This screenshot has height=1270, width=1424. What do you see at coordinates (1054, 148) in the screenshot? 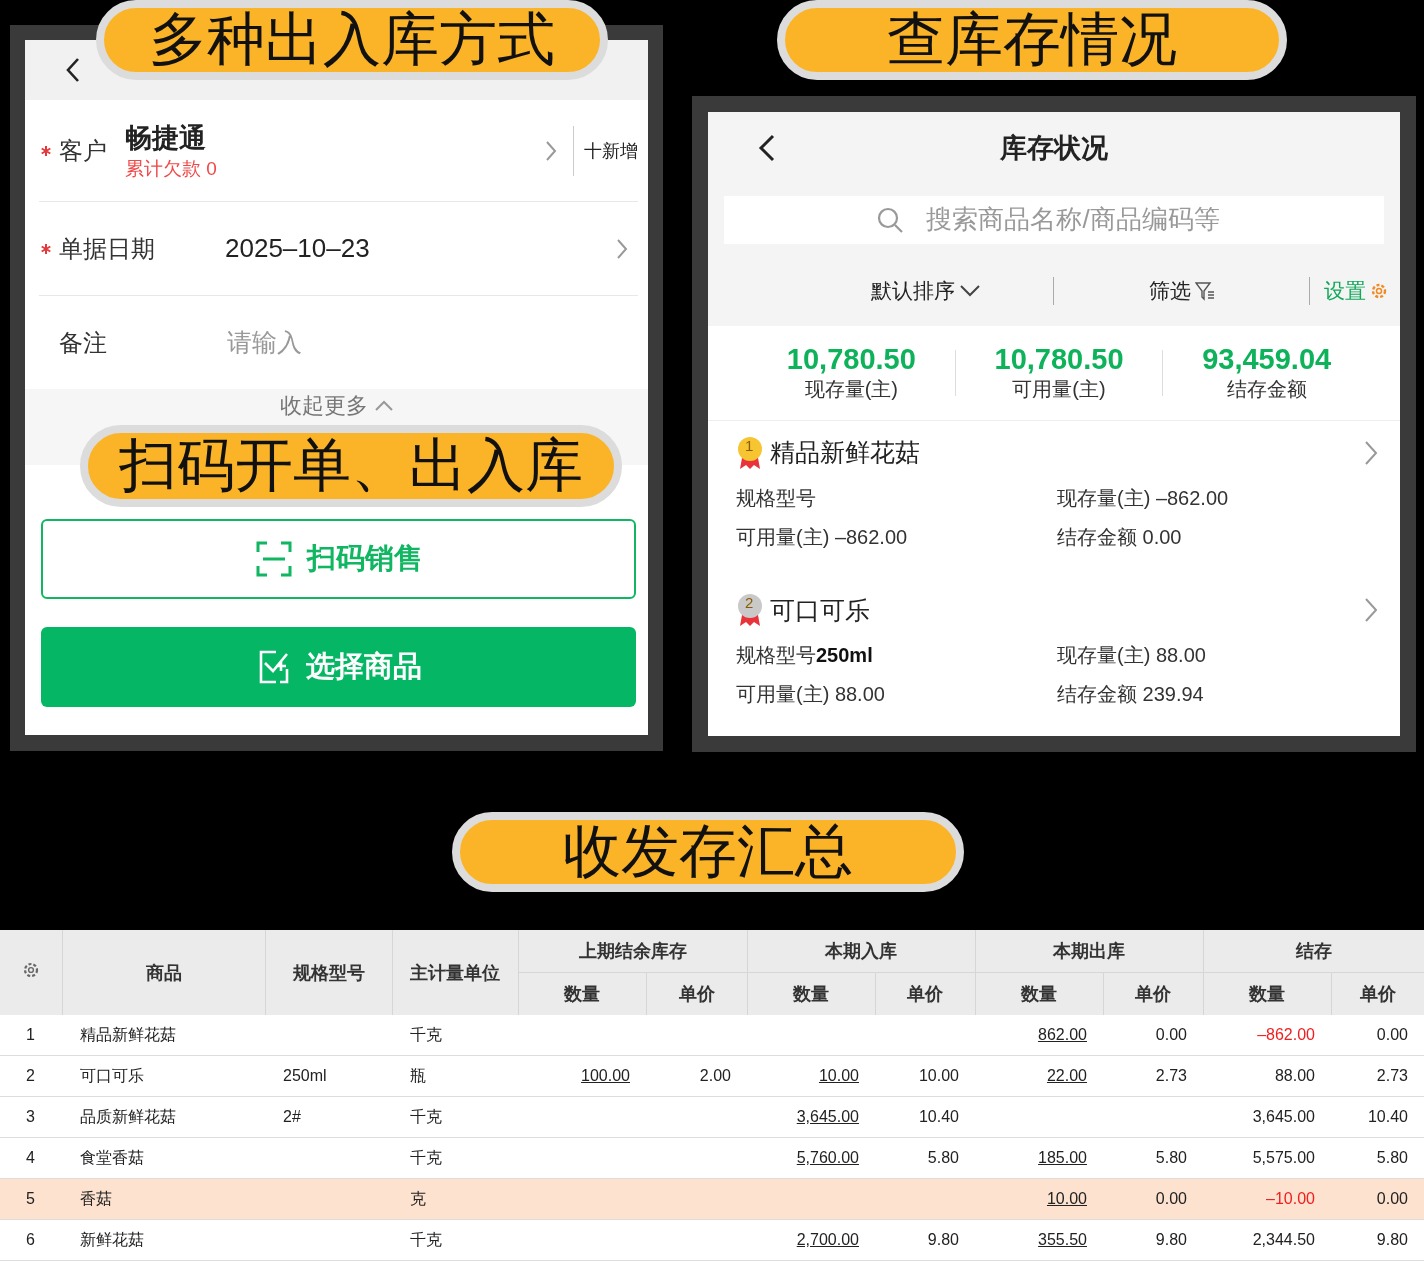
I see `page-title: 库存状况` at bounding box center [1054, 148].